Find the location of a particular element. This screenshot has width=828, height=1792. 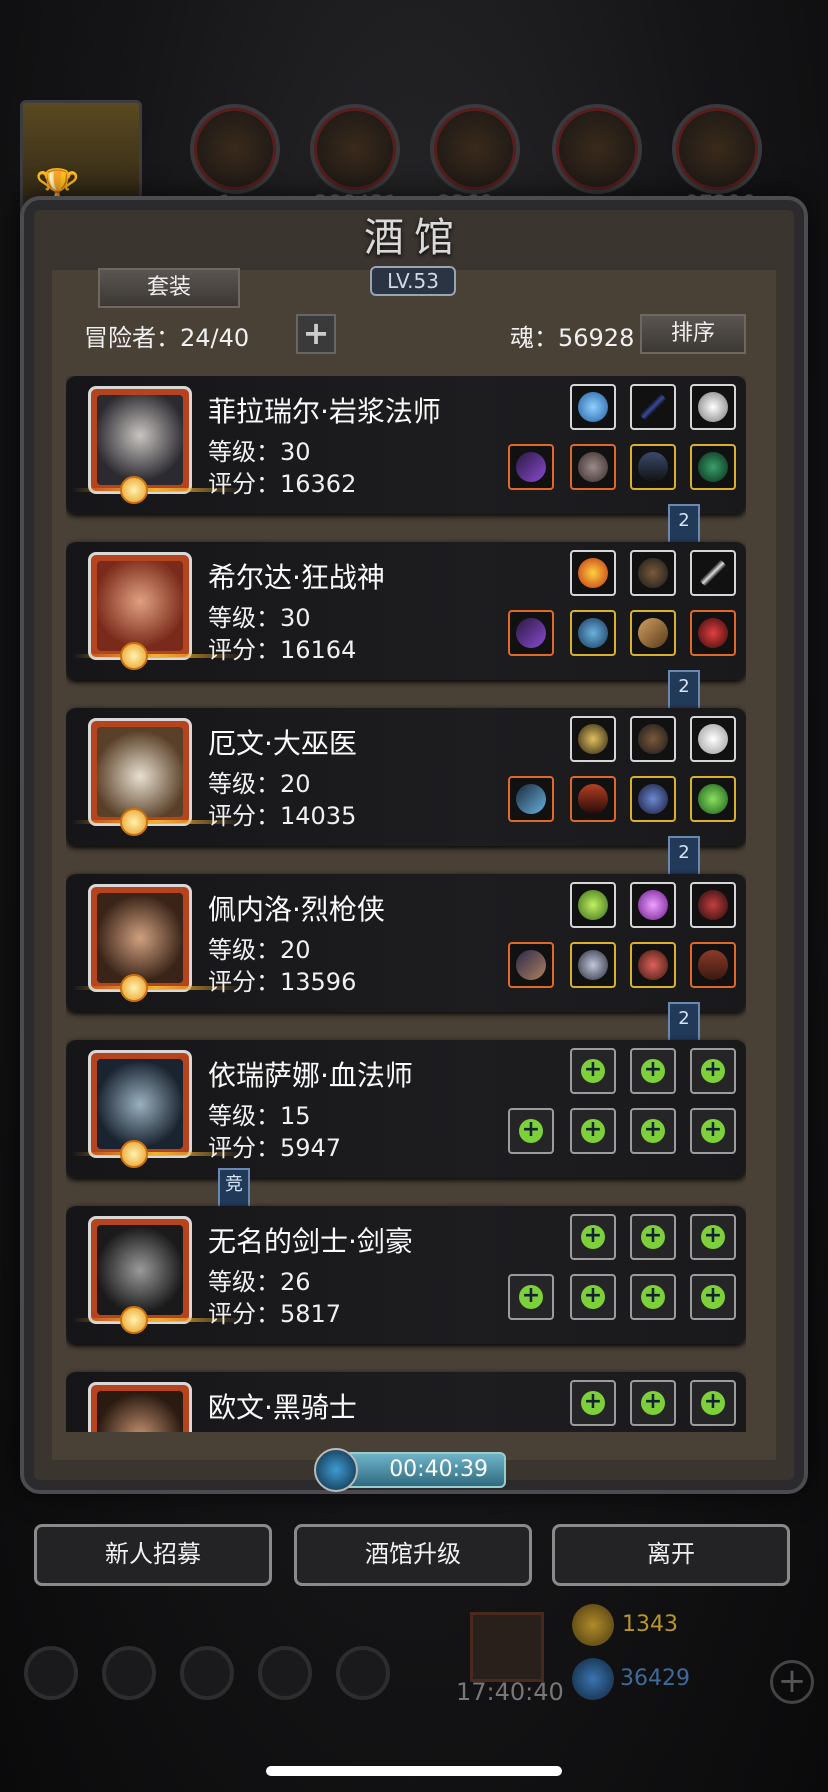

hero-score: 评分：16164 is located at coordinates (282, 650).